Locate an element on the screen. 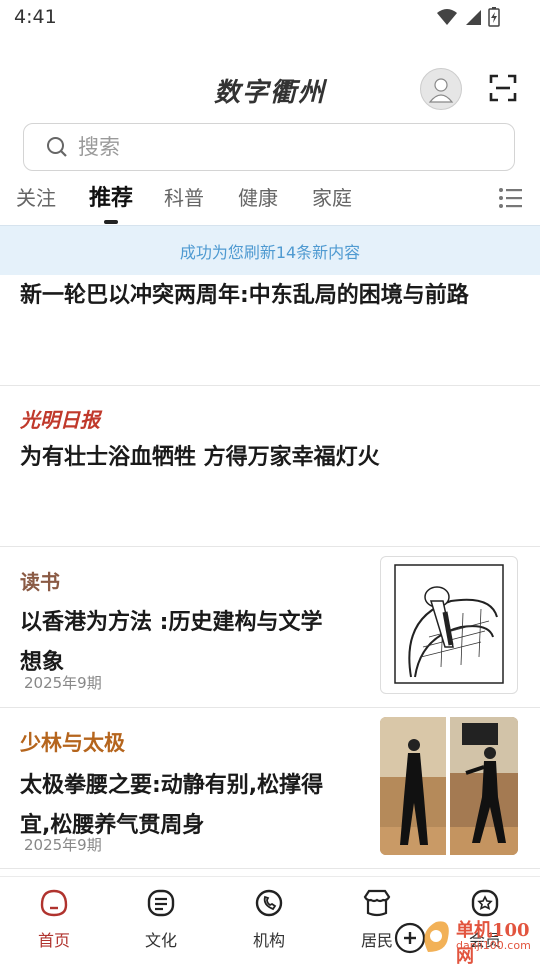 This screenshot has width=540, height=968. status-icons is located at coordinates (468, 17).